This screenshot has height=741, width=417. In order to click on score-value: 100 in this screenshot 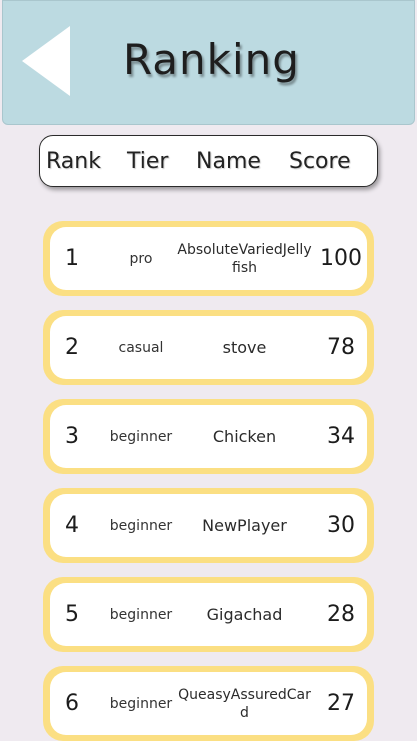, I will do `click(341, 258)`.